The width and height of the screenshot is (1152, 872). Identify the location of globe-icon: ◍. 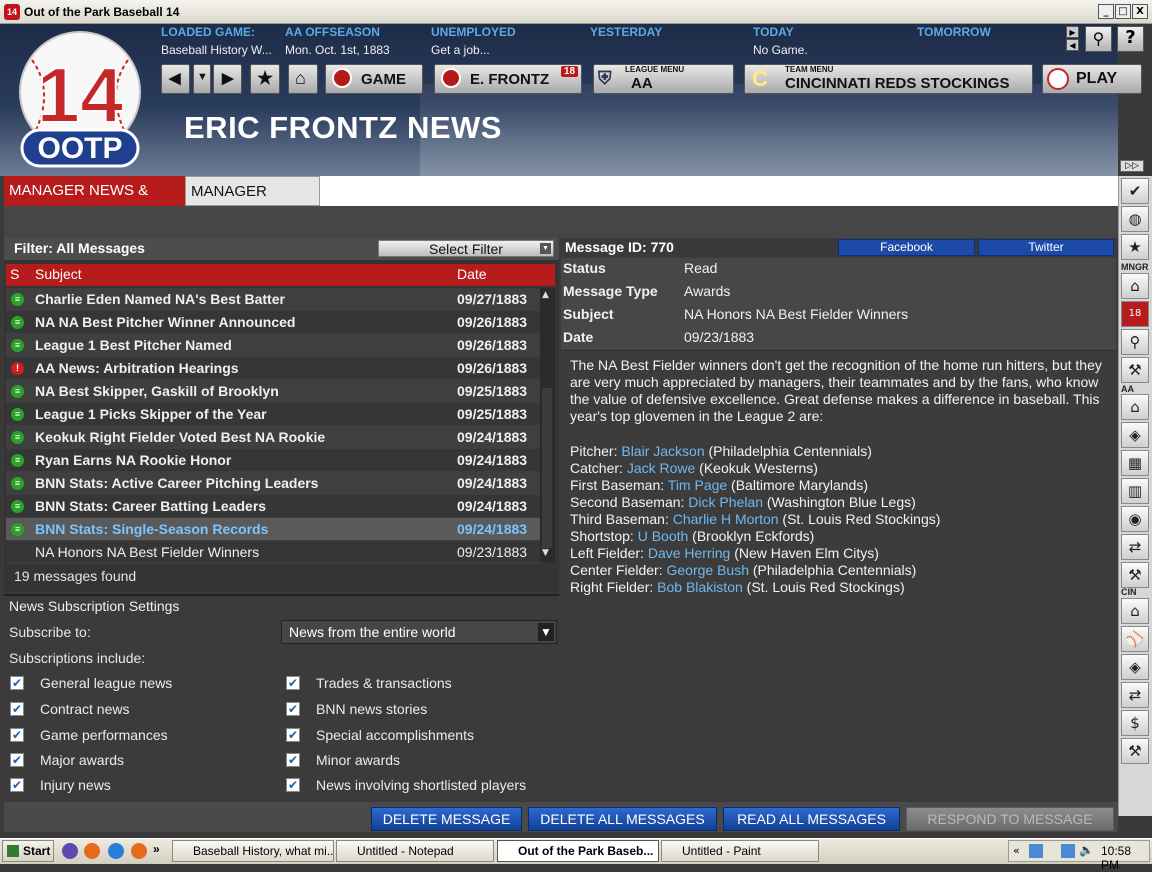
(1135, 219).